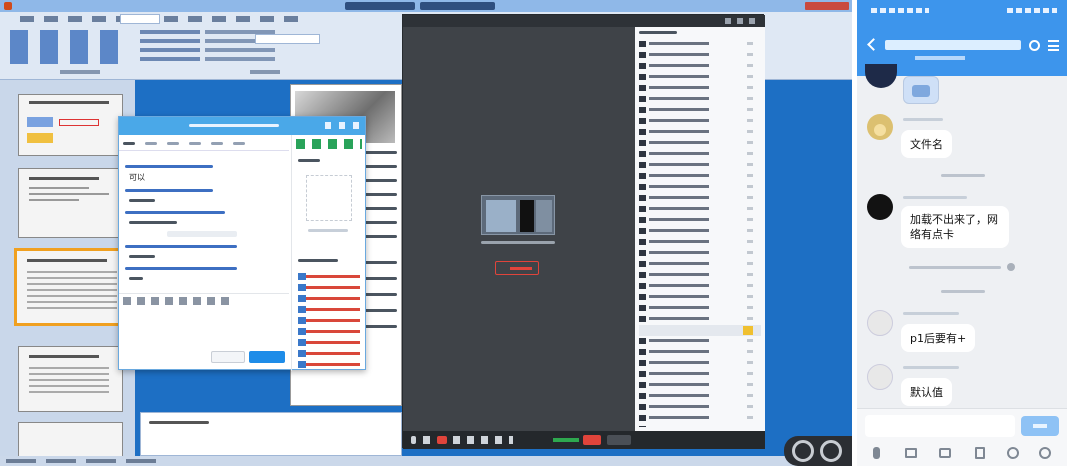  Describe the element at coordinates (140, 19) in the screenshot. I see `ribbon-active-tab` at that location.